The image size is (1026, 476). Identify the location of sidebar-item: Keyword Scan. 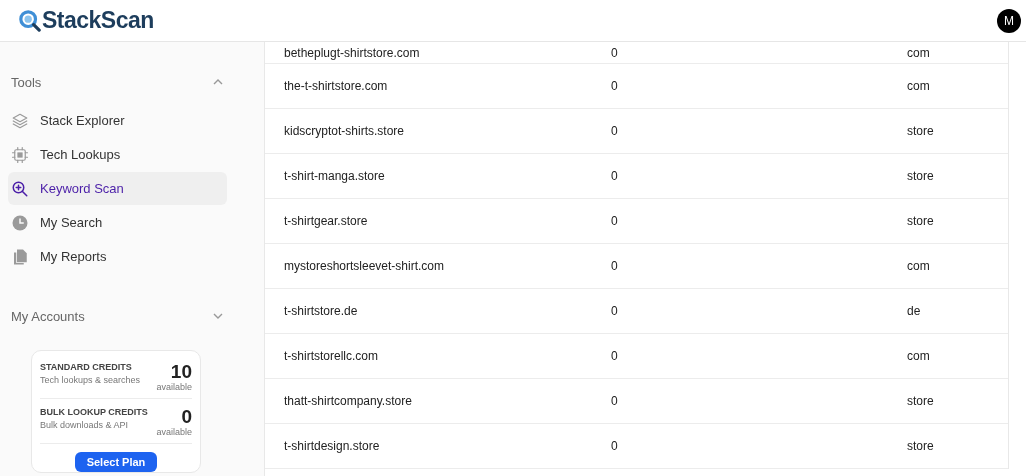
(117, 188).